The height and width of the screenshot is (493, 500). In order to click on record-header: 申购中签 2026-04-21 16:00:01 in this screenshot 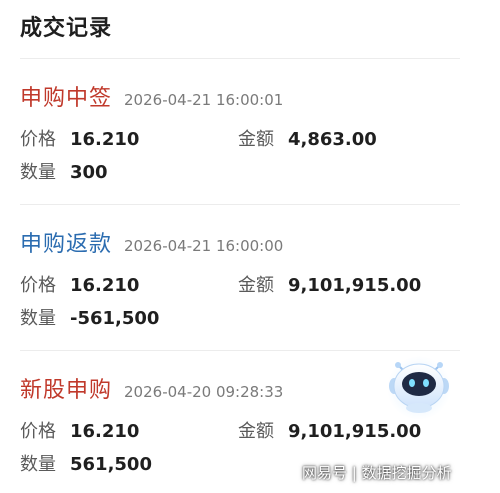, I will do `click(240, 96)`.